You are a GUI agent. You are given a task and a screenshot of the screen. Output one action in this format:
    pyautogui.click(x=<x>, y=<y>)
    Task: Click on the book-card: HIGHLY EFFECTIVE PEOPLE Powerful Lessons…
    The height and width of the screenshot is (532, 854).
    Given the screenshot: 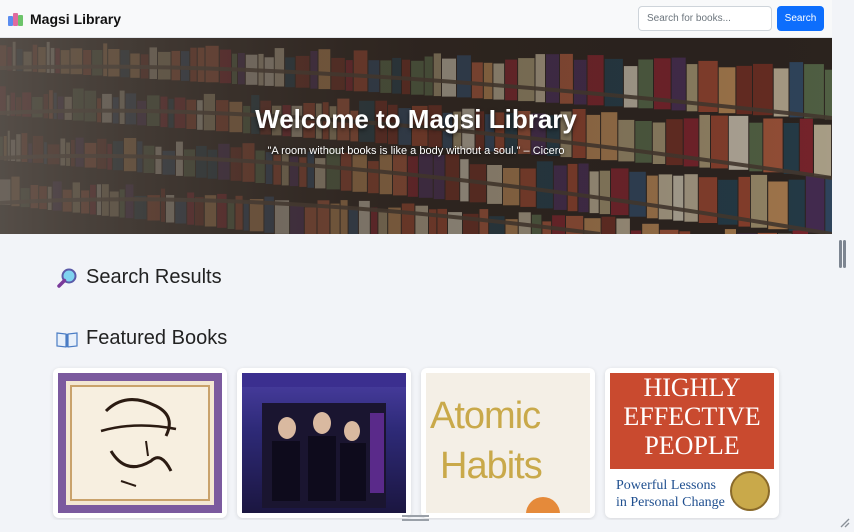 What is the action you would take?
    pyautogui.click(x=692, y=443)
    